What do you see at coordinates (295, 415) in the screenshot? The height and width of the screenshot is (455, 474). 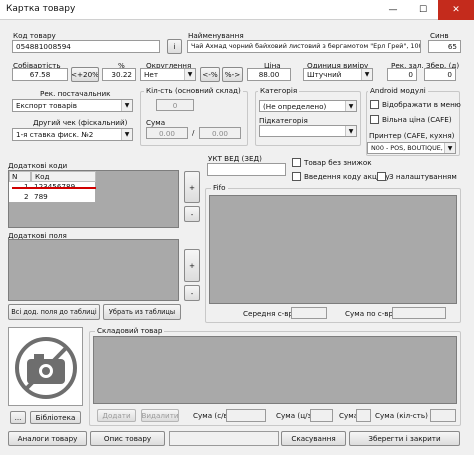 I see `composite-sum-label: Сума (ц/з)` at bounding box center [295, 415].